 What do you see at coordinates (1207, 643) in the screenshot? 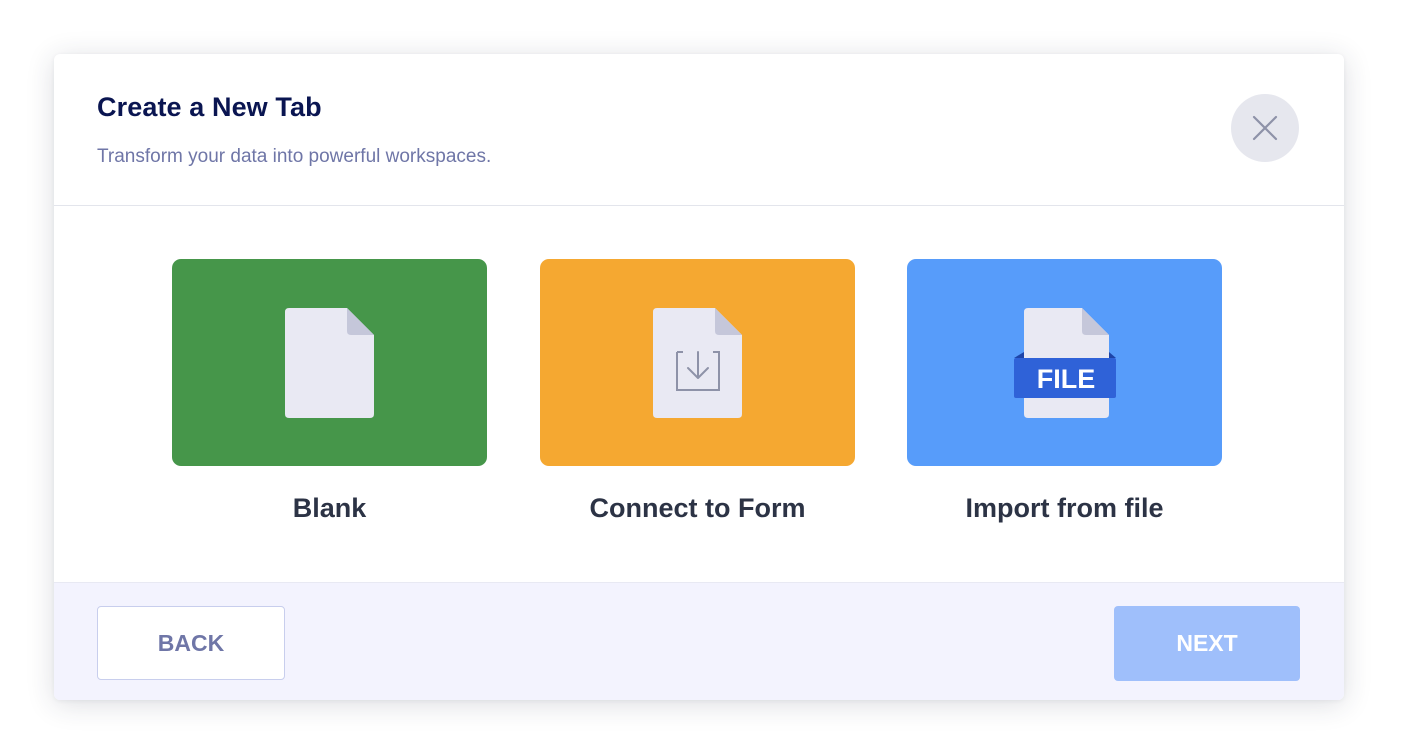
I see `next-button: NEXT` at bounding box center [1207, 643].